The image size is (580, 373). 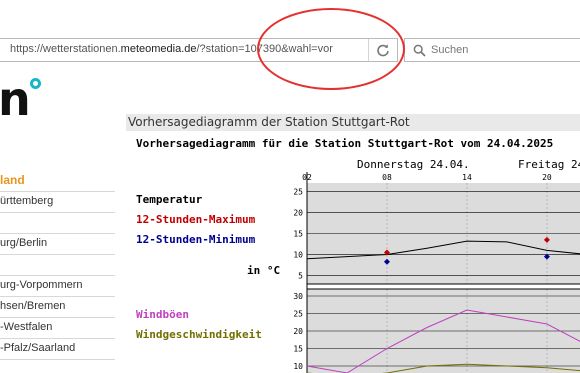 I want to click on hour-tick-label: 08, so click(x=387, y=177).